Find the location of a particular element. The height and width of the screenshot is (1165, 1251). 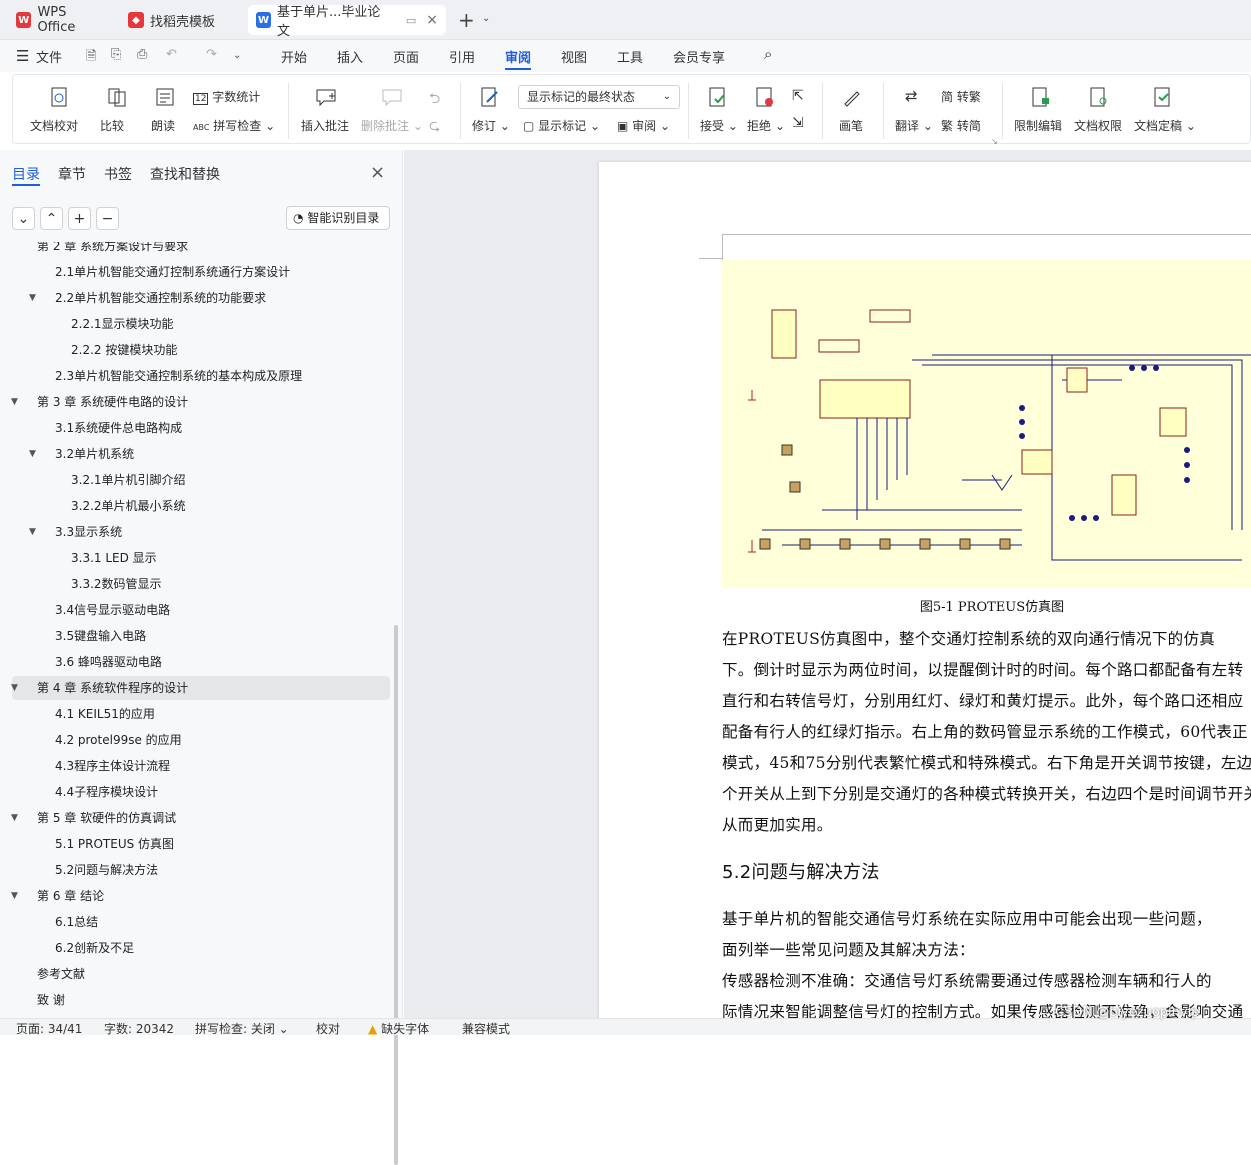

menu-view: 视图 is located at coordinates (574, 56).